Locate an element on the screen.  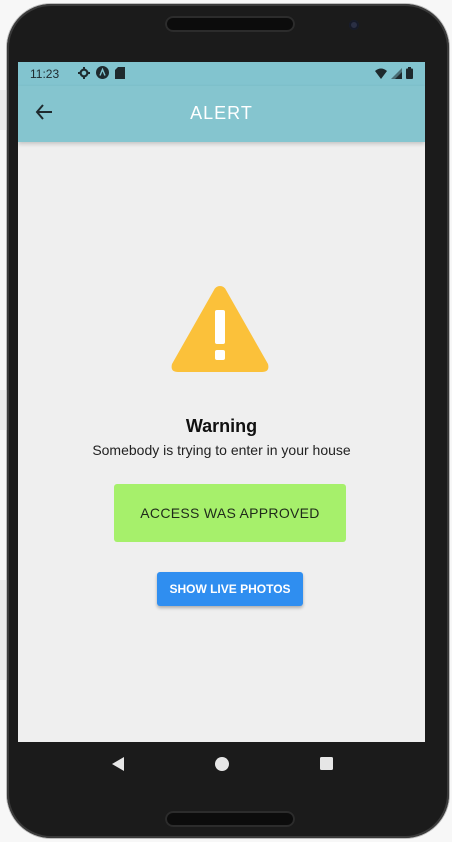
top-speaker is located at coordinates (230, 24).